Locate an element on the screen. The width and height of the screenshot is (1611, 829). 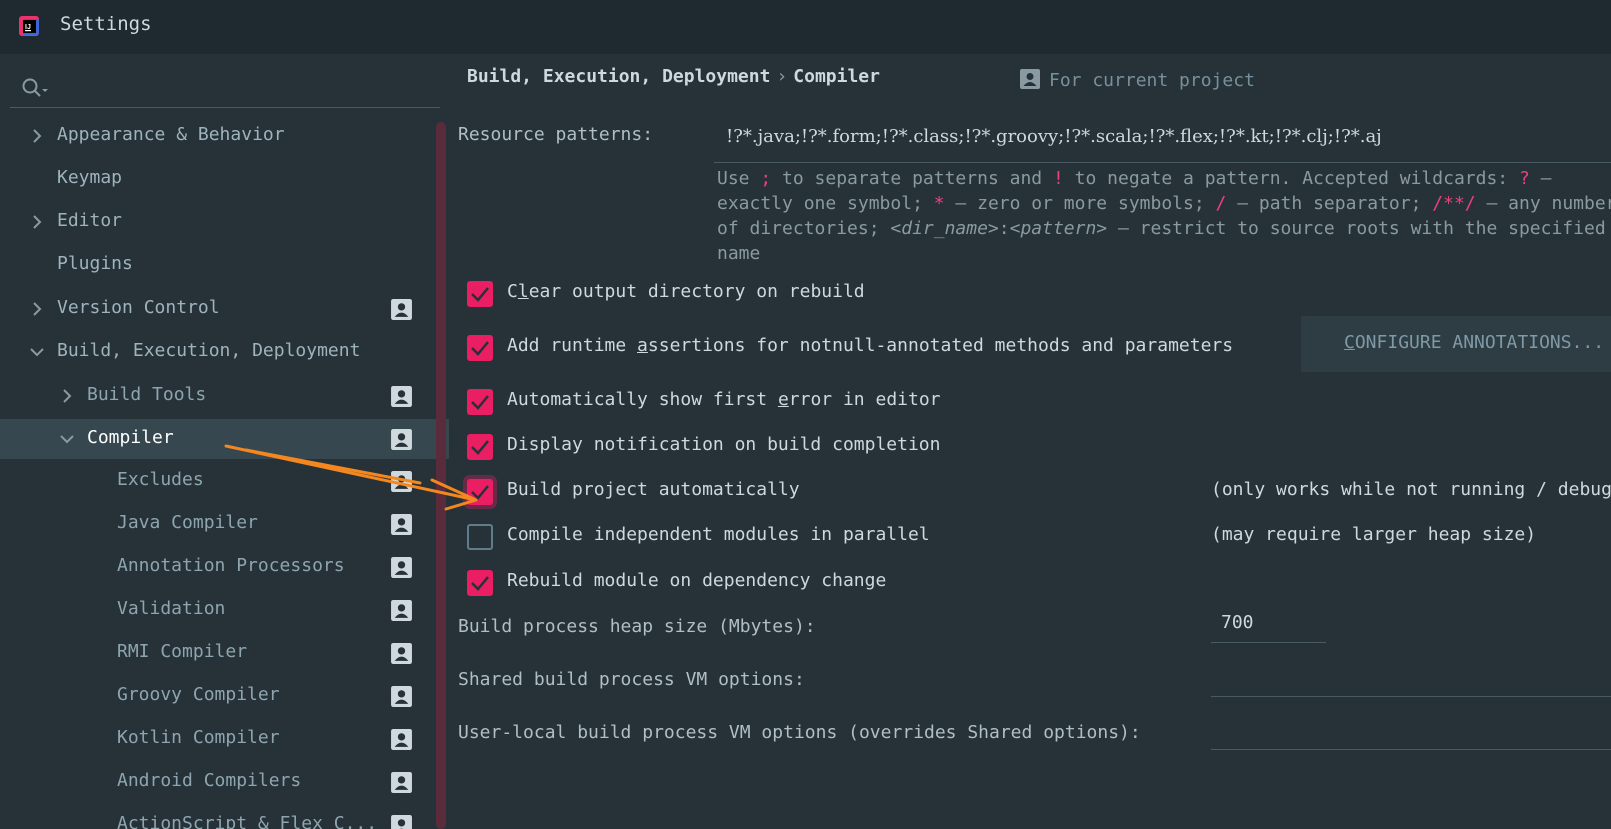
sidebar-item: Keymap is located at coordinates (224, 179).